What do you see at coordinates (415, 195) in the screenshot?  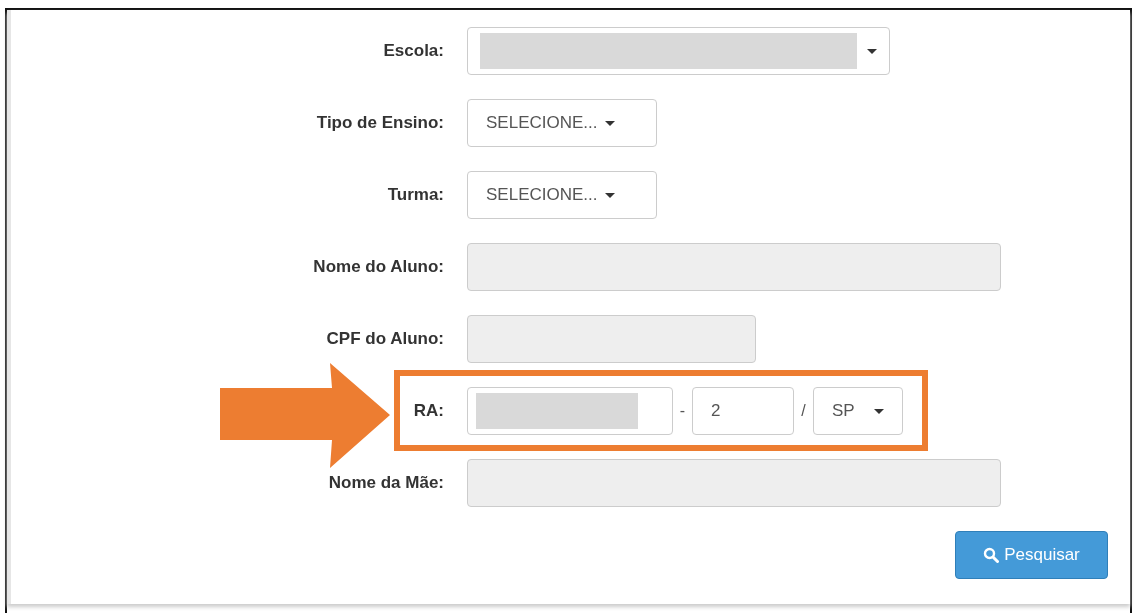 I see `field-label: Turma:` at bounding box center [415, 195].